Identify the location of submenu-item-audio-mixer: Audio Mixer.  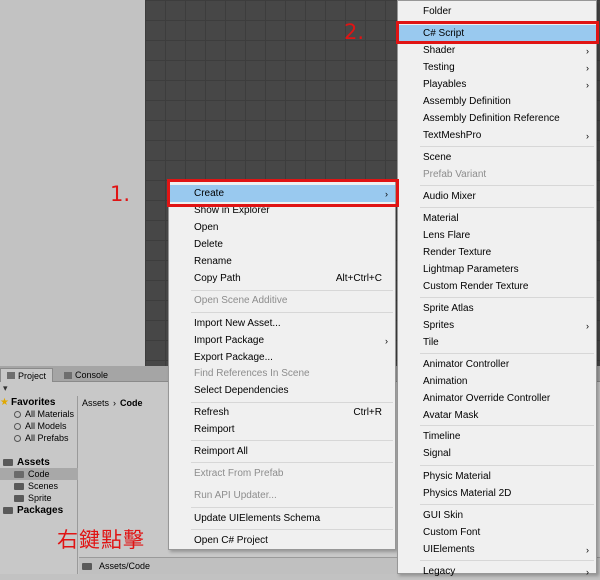
(497, 196).